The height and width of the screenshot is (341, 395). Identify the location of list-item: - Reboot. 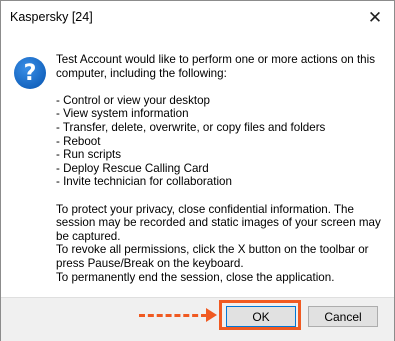
(78, 141).